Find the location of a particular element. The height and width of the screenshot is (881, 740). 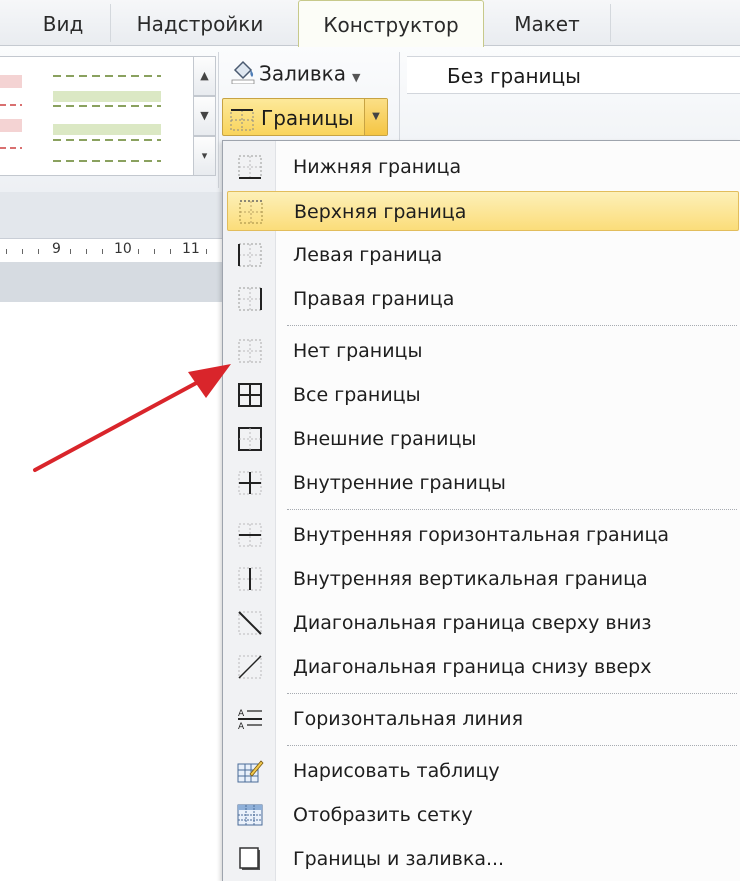

gallery-scroll-down-button: ▼ is located at coordinates (204, 116).